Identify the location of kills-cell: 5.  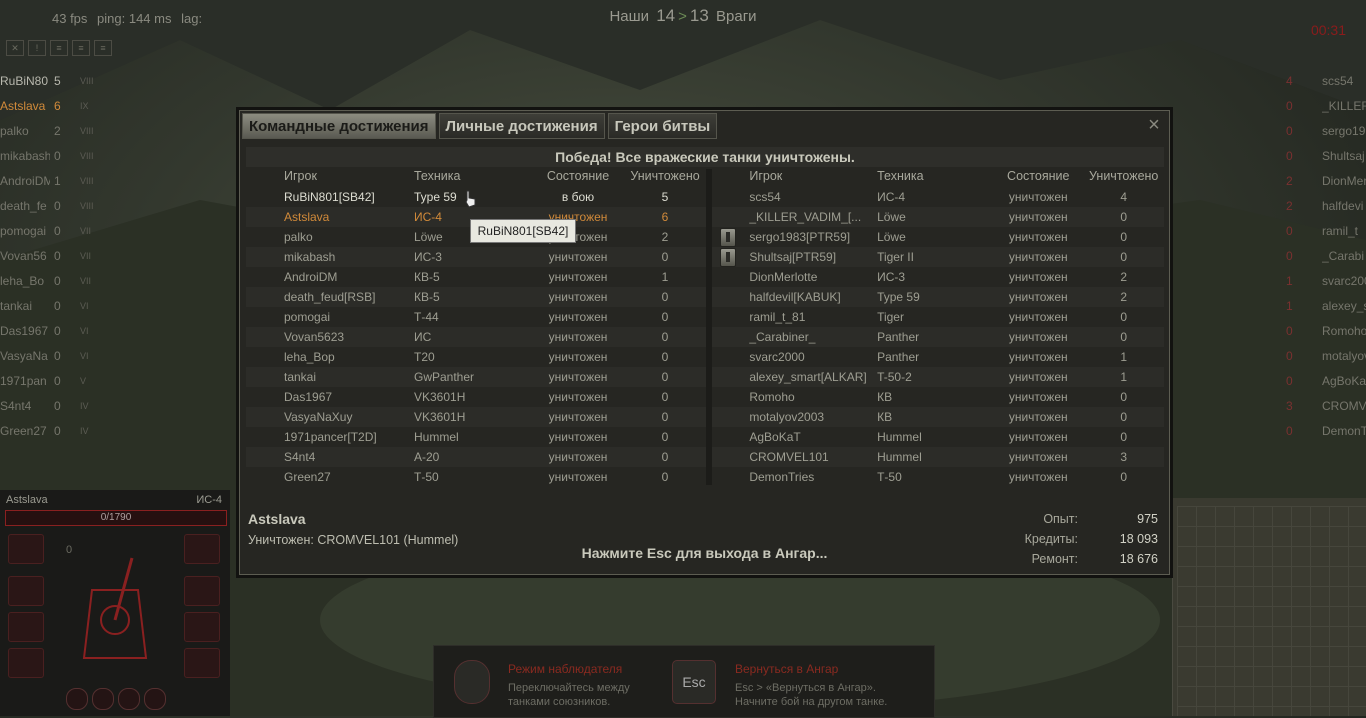
(665, 197).